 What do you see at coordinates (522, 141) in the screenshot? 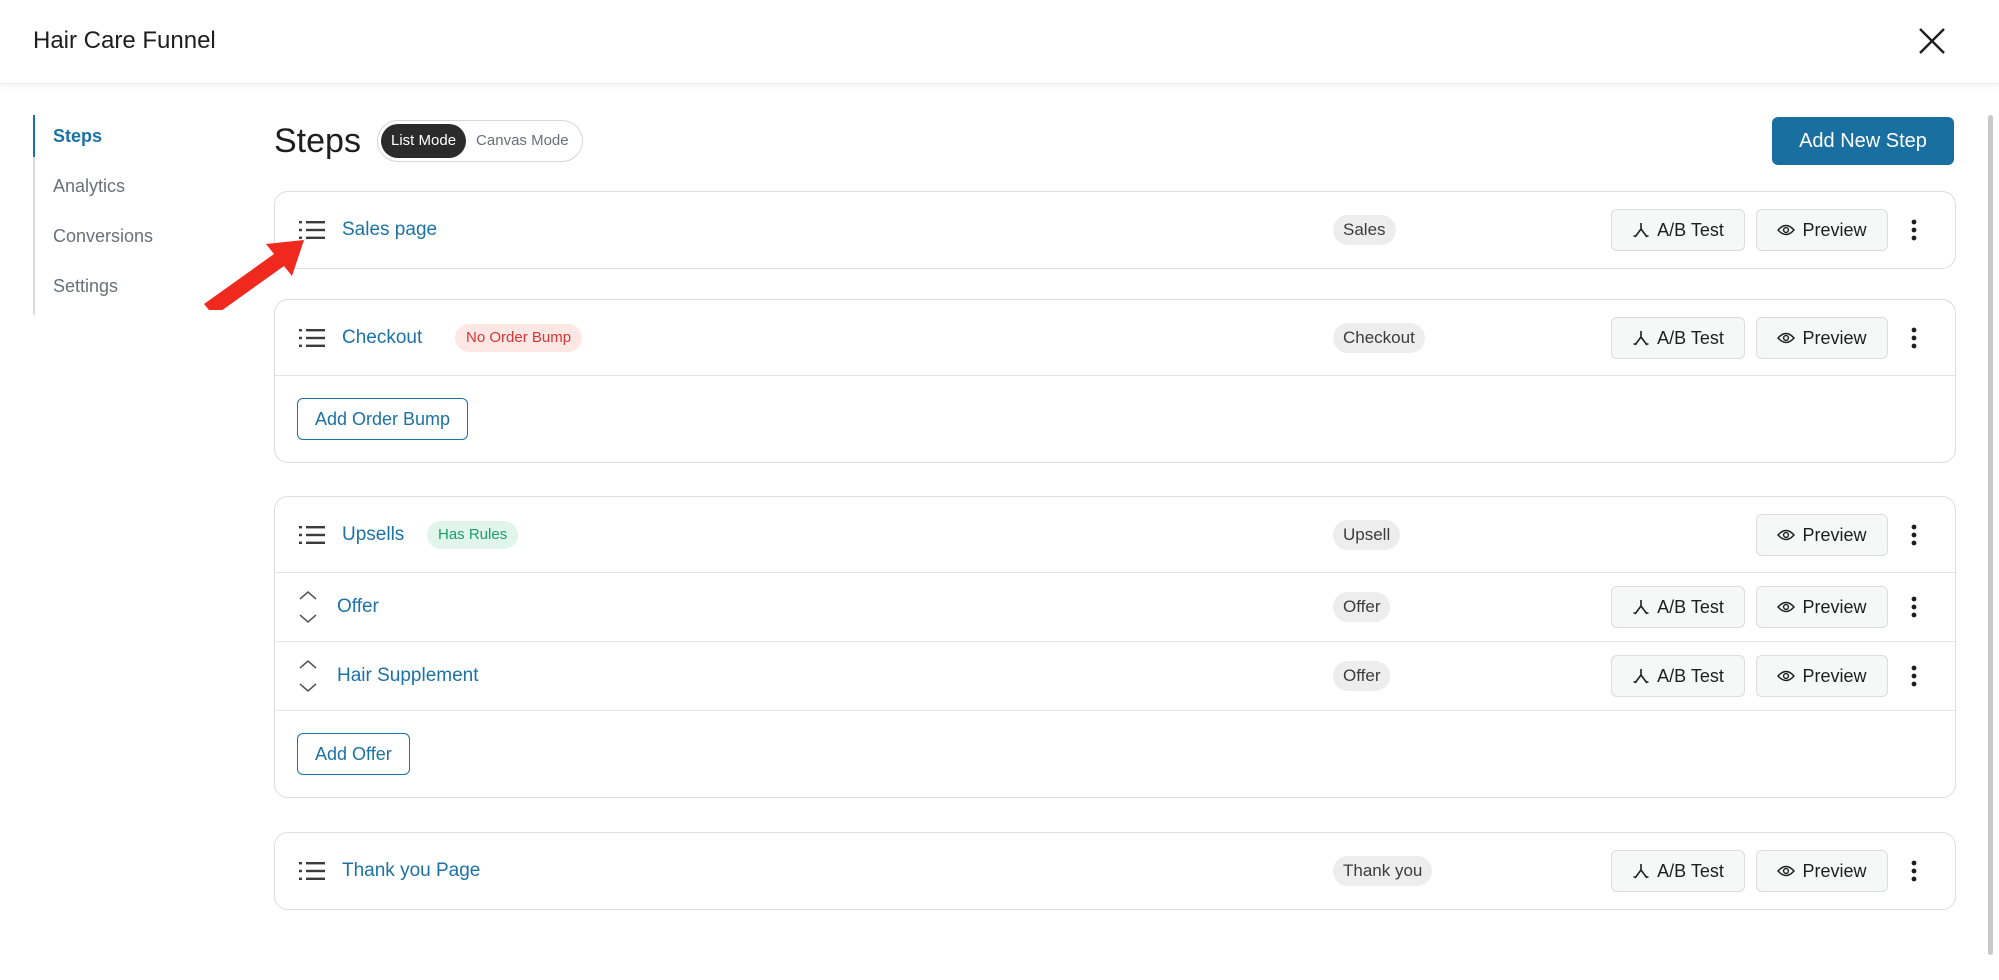
I see `canvas-mode-button: Canvas Mode` at bounding box center [522, 141].